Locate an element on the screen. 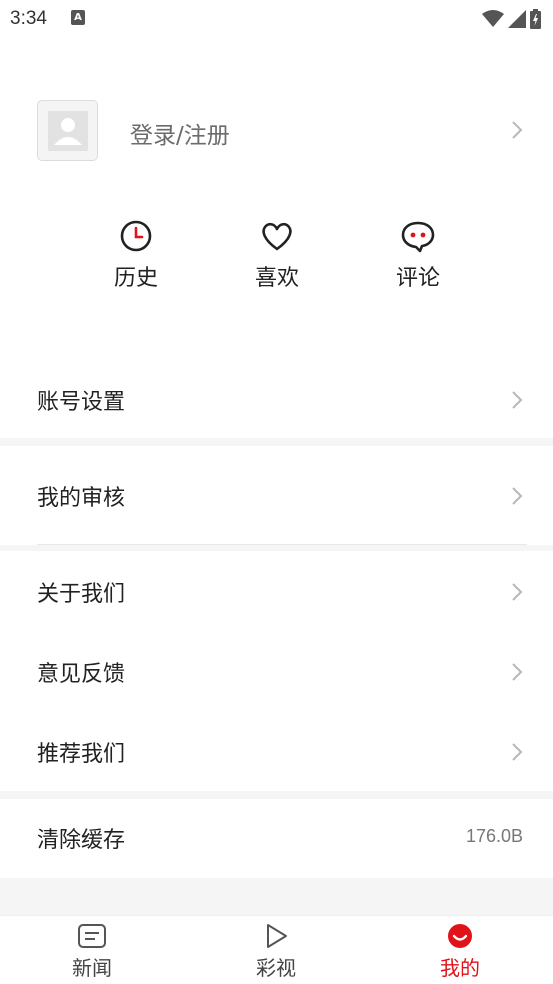  menu-item-account-settings: 账号设置 is located at coordinates (276, 400).